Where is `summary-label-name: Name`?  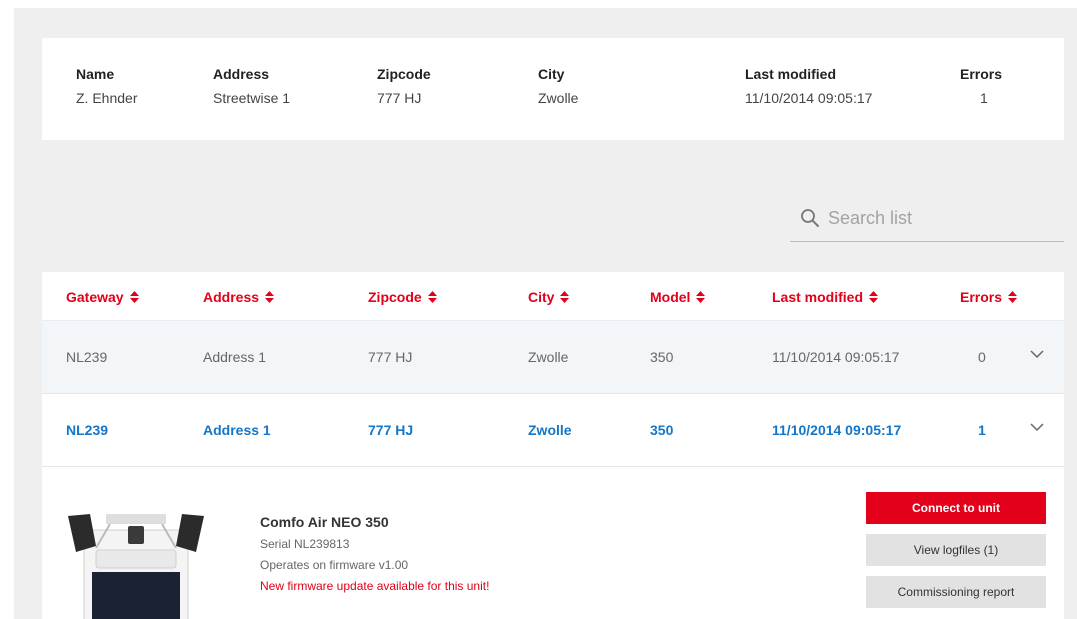
summary-label-name: Name is located at coordinates (95, 74).